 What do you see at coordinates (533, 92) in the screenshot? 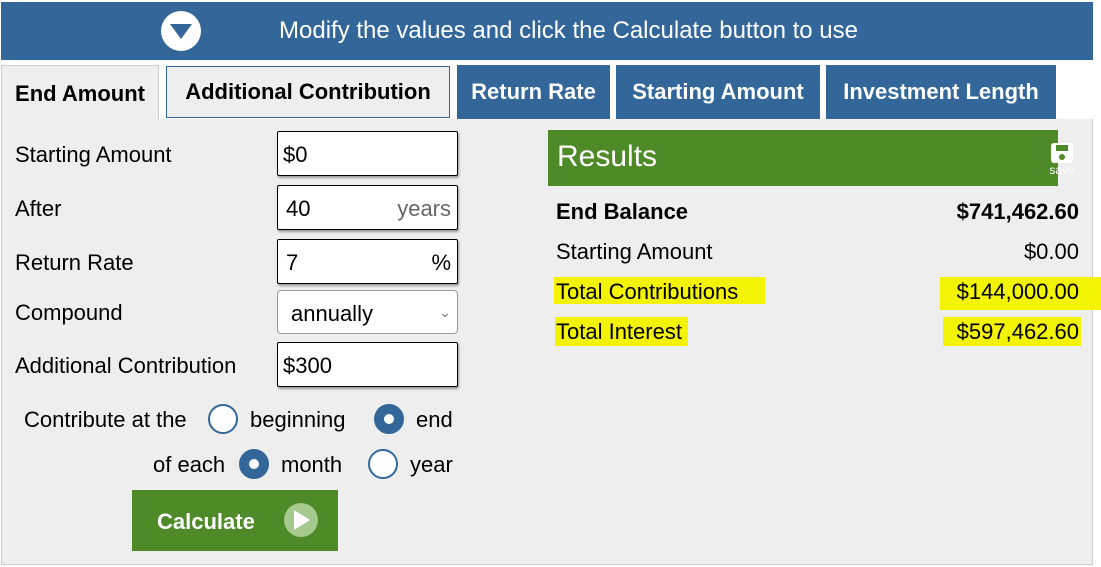
I see `tab-return-rate: Return Rate` at bounding box center [533, 92].